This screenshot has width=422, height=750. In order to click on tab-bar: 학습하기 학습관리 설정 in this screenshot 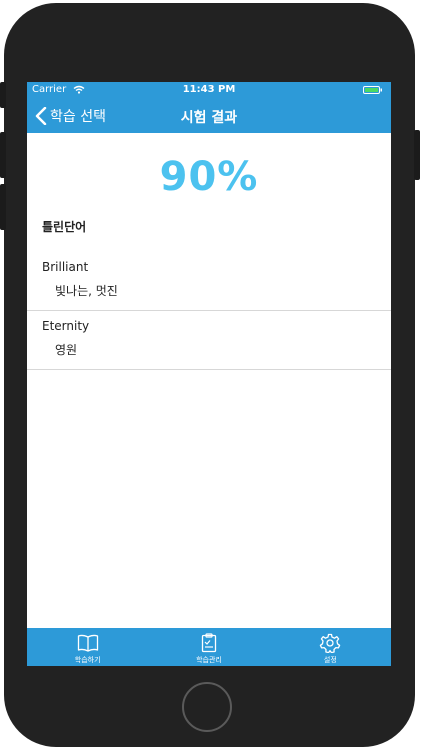, I will do `click(209, 647)`.